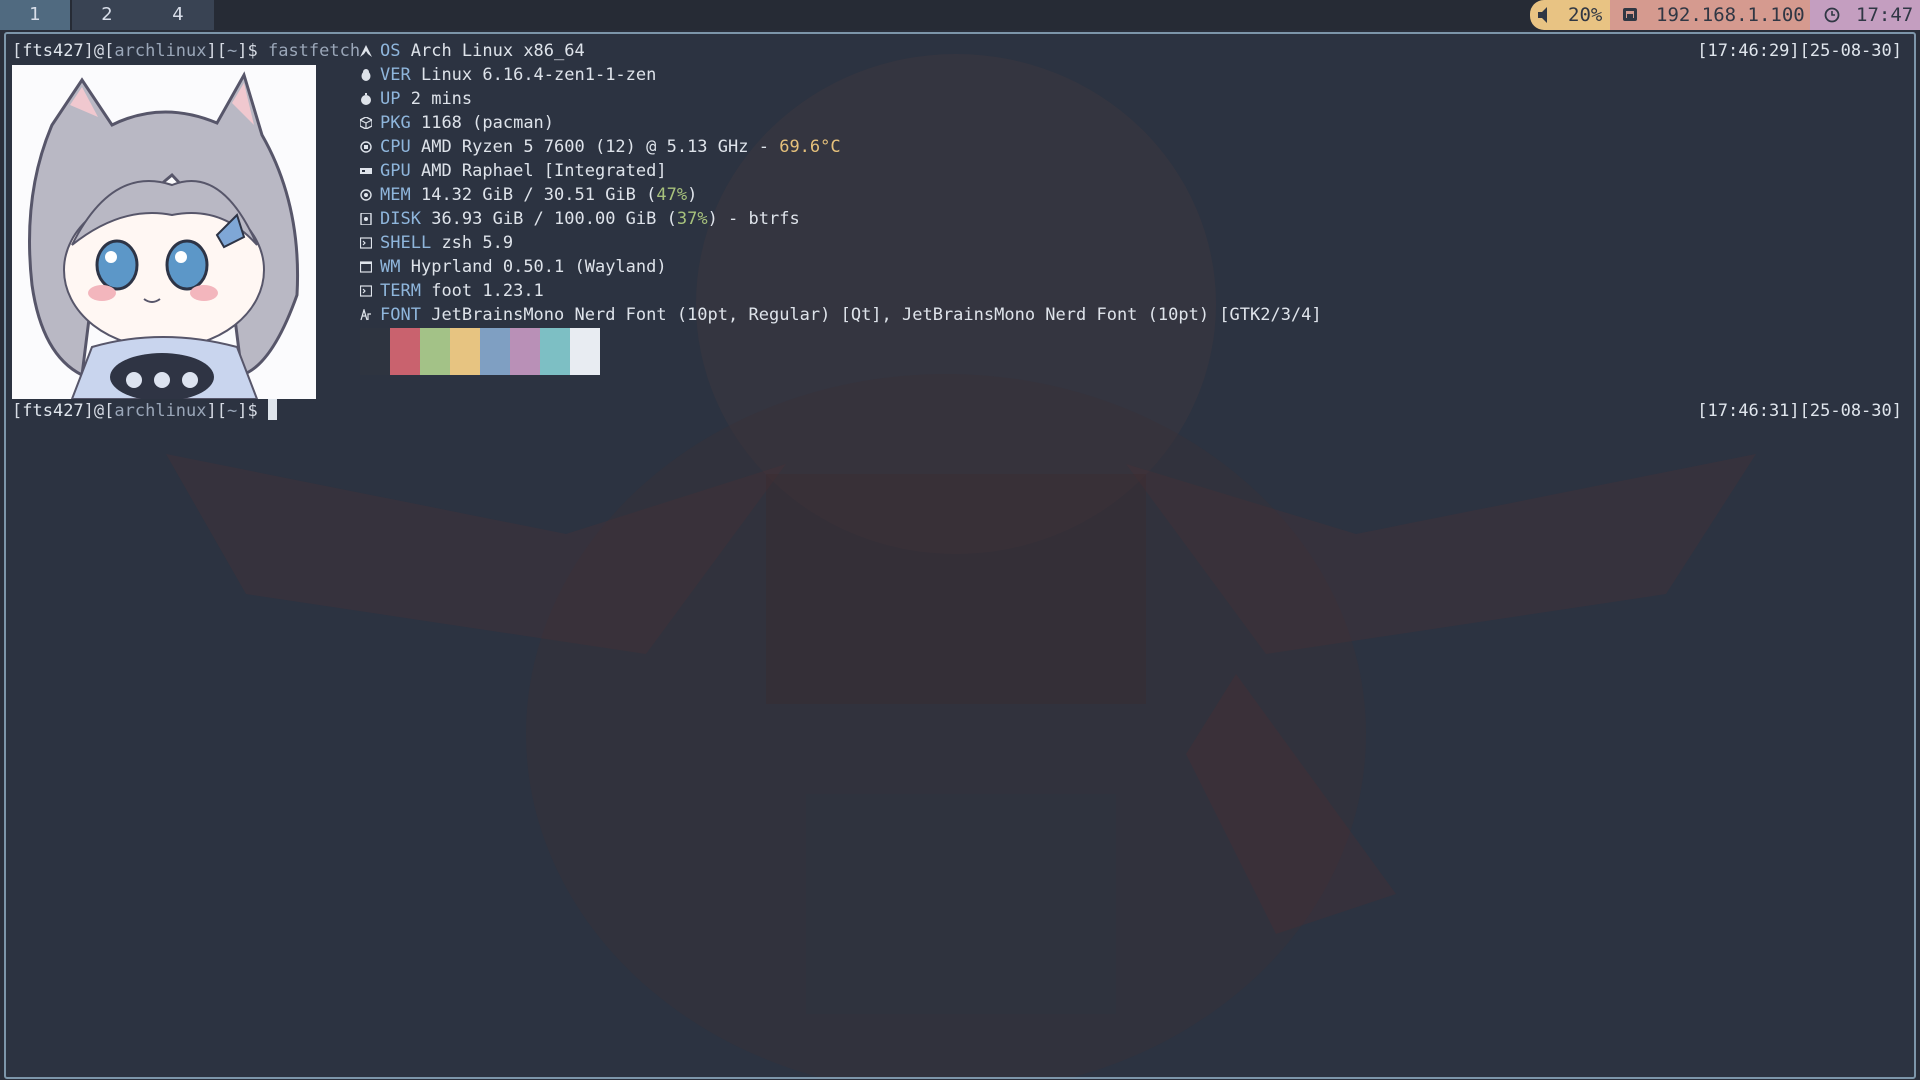  What do you see at coordinates (144, 411) in the screenshot?
I see `prompt-line-2: [fts427]@[archlinux][~]$` at bounding box center [144, 411].